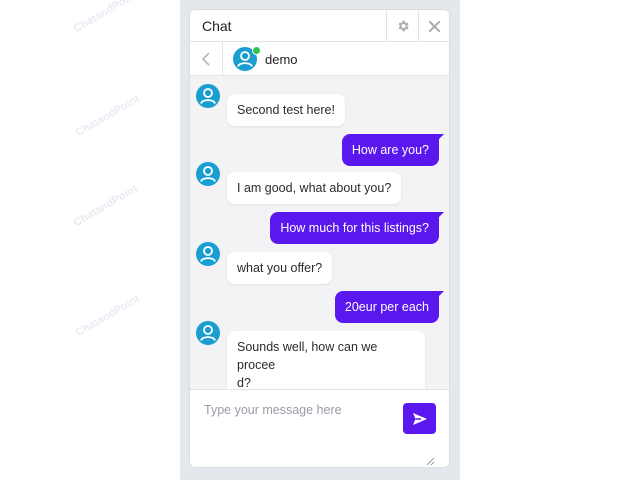 Image resolution: width=640 pixels, height=480 pixels. What do you see at coordinates (430, 461) in the screenshot?
I see `resize-grip-icon` at bounding box center [430, 461].